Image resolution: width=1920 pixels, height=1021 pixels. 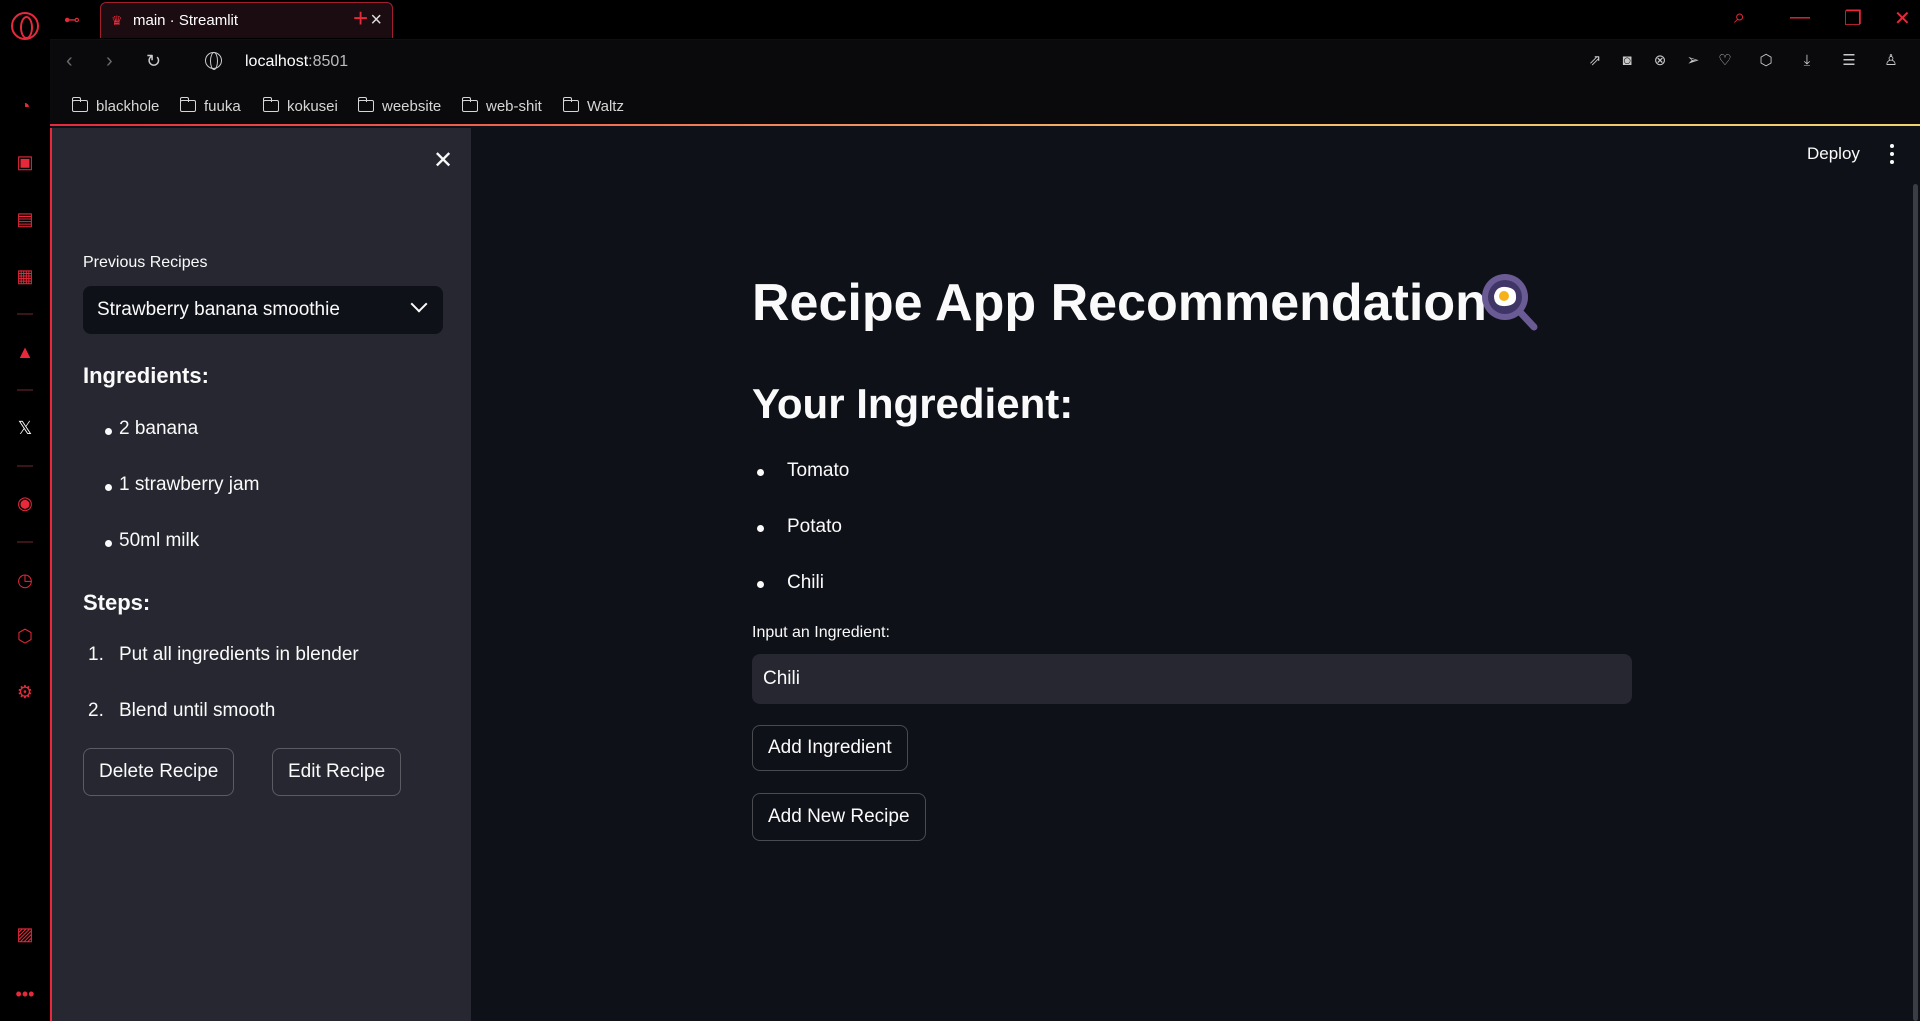 I want to click on bookmark-item: weebsite, so click(x=399, y=106).